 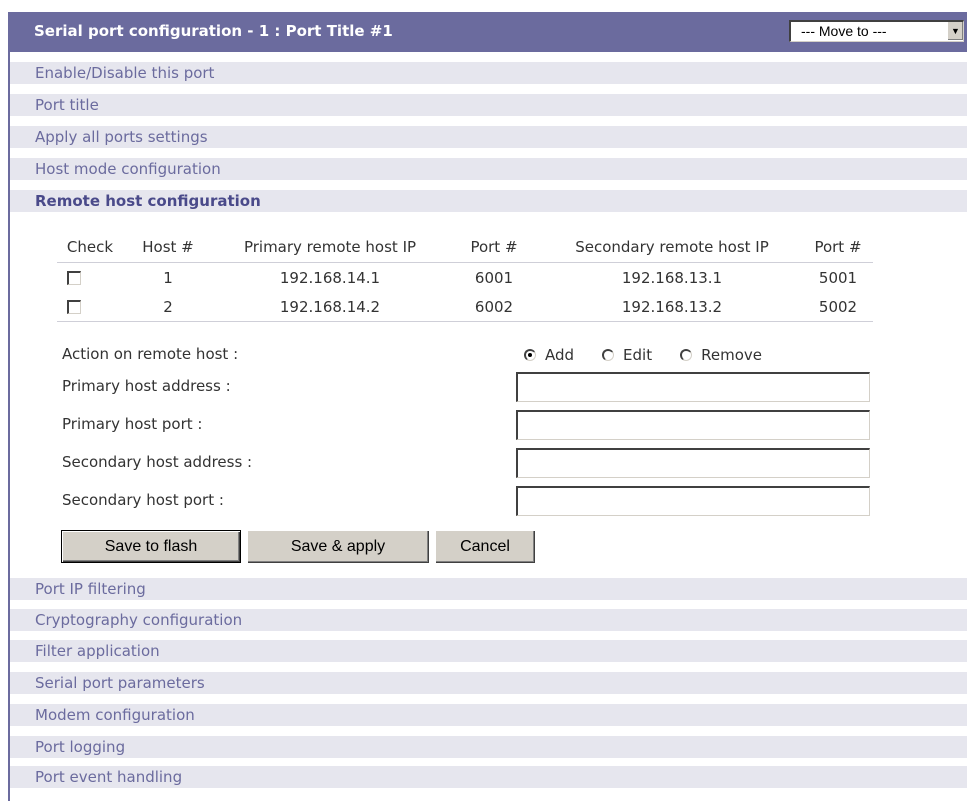 What do you see at coordinates (530, 355) in the screenshot?
I see `add-radio` at bounding box center [530, 355].